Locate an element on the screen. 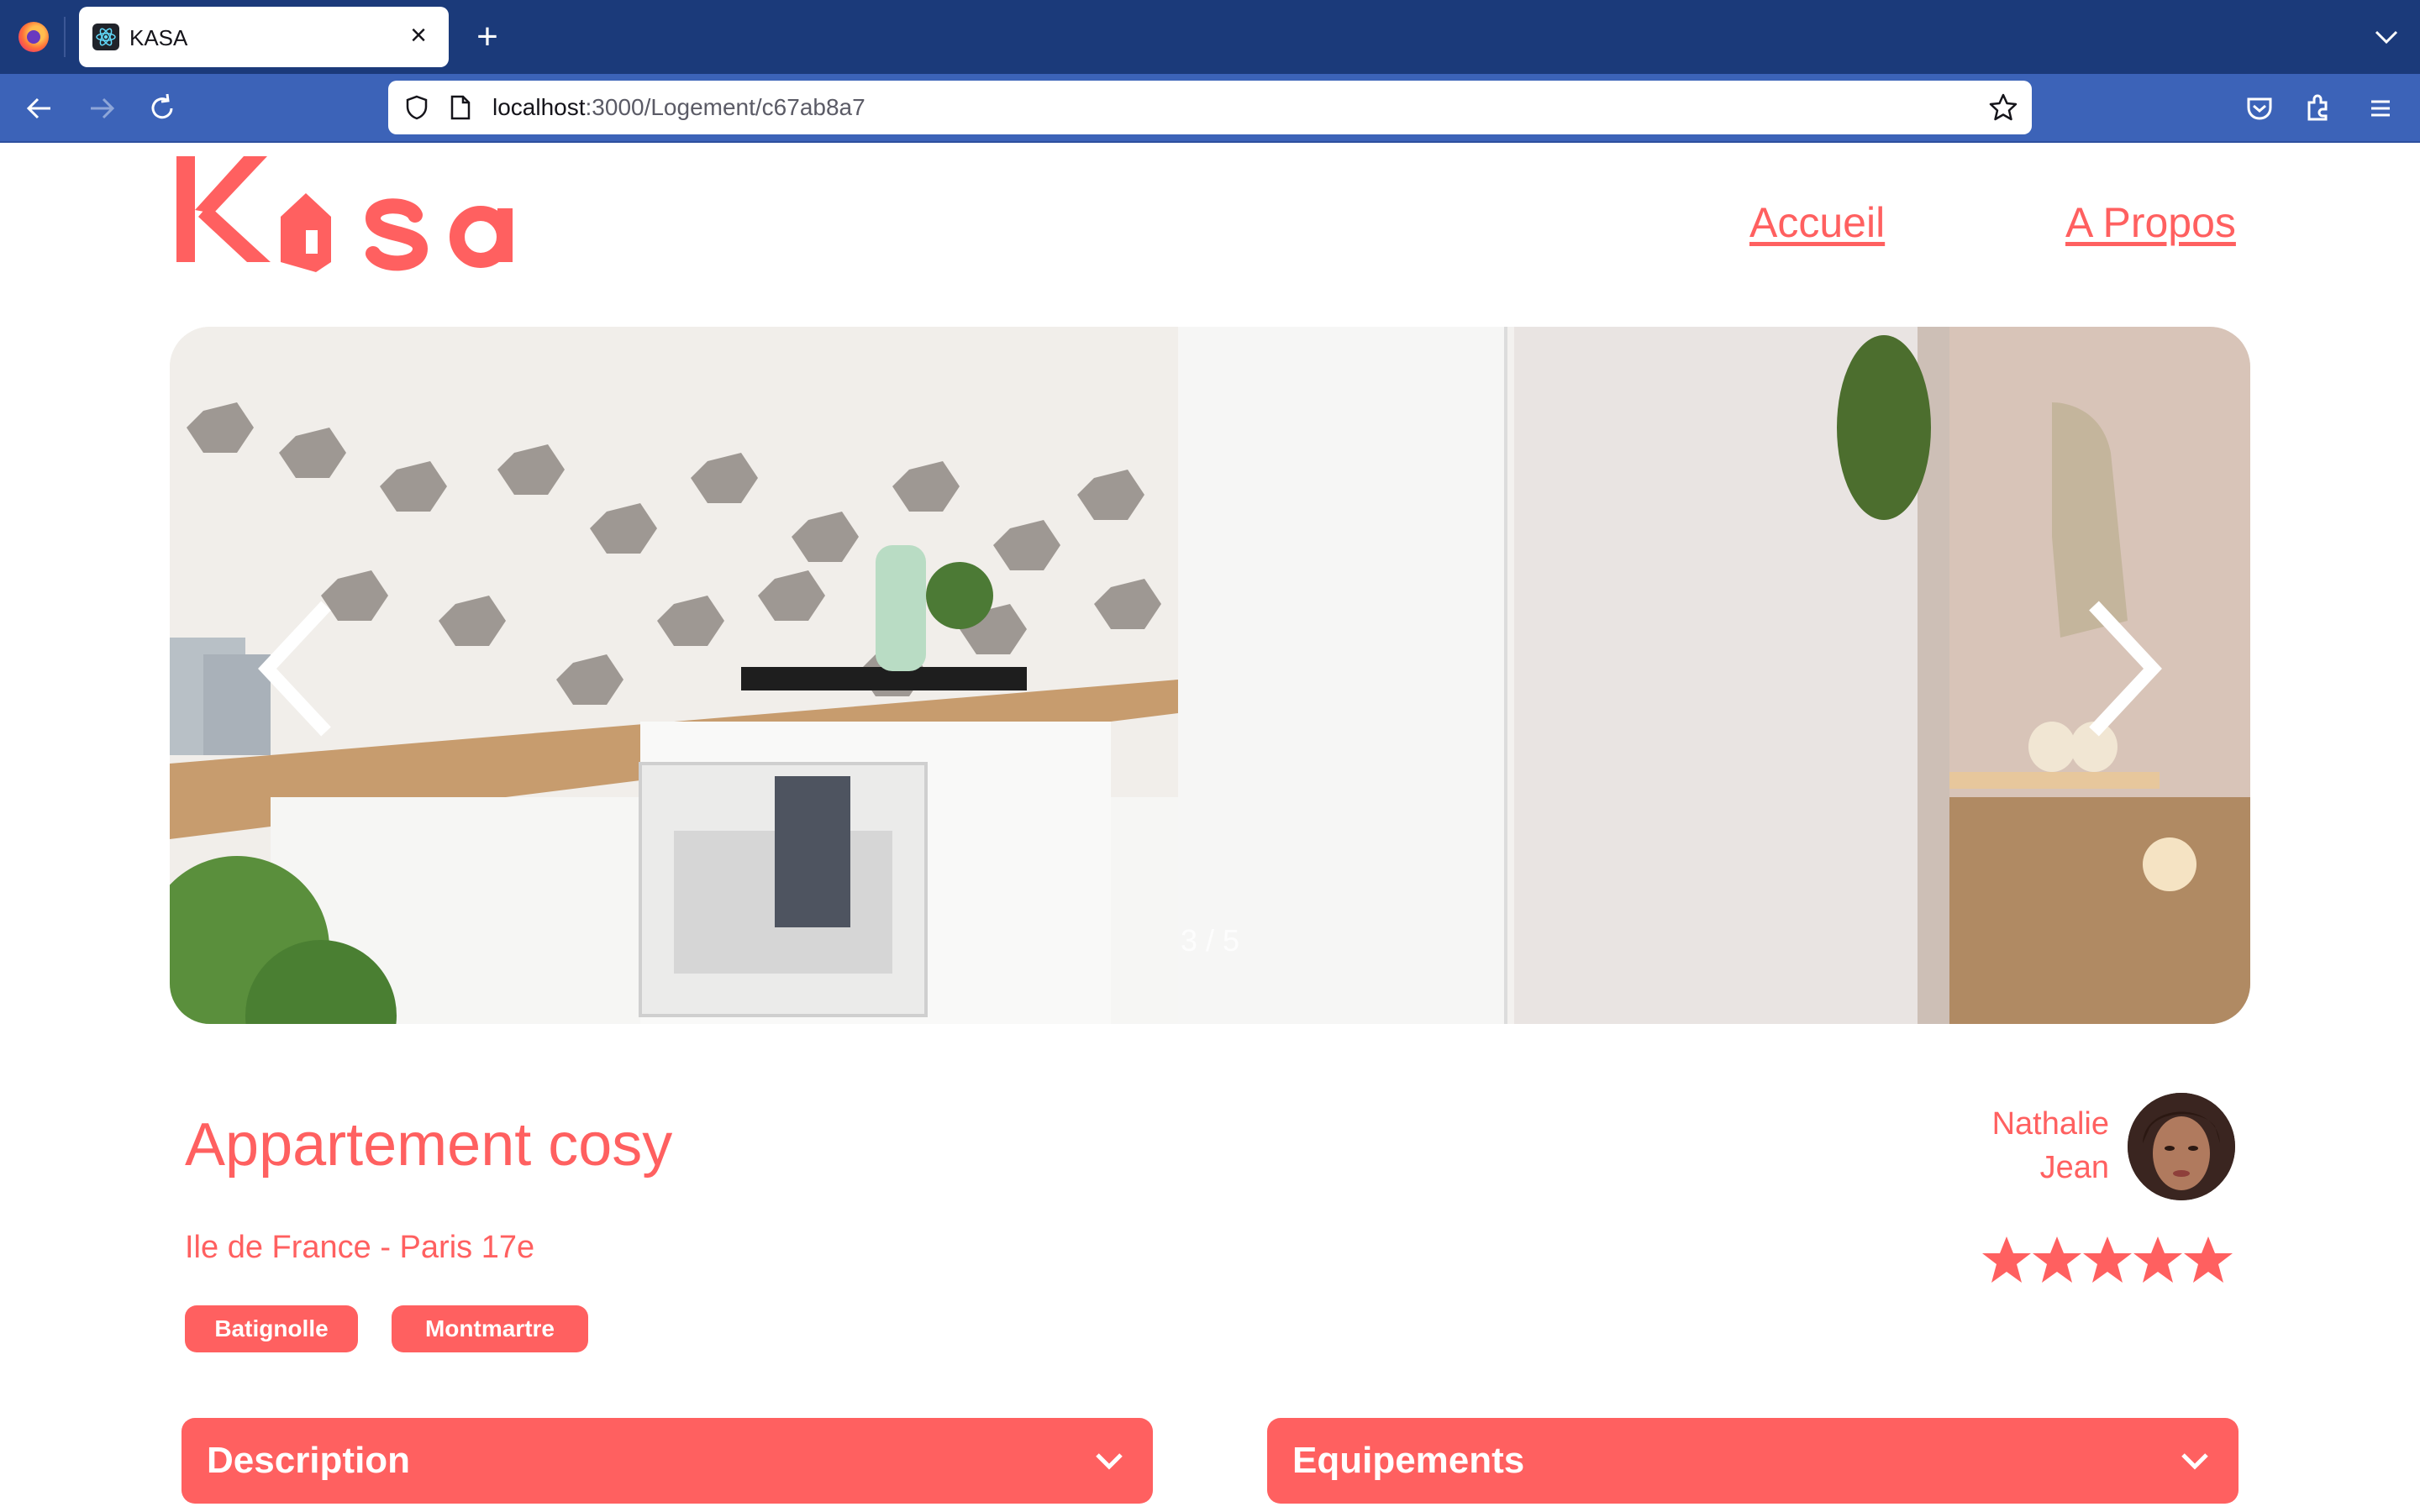 Image resolution: width=2420 pixels, height=1512 pixels. navbar-border is located at coordinates (1210, 142).